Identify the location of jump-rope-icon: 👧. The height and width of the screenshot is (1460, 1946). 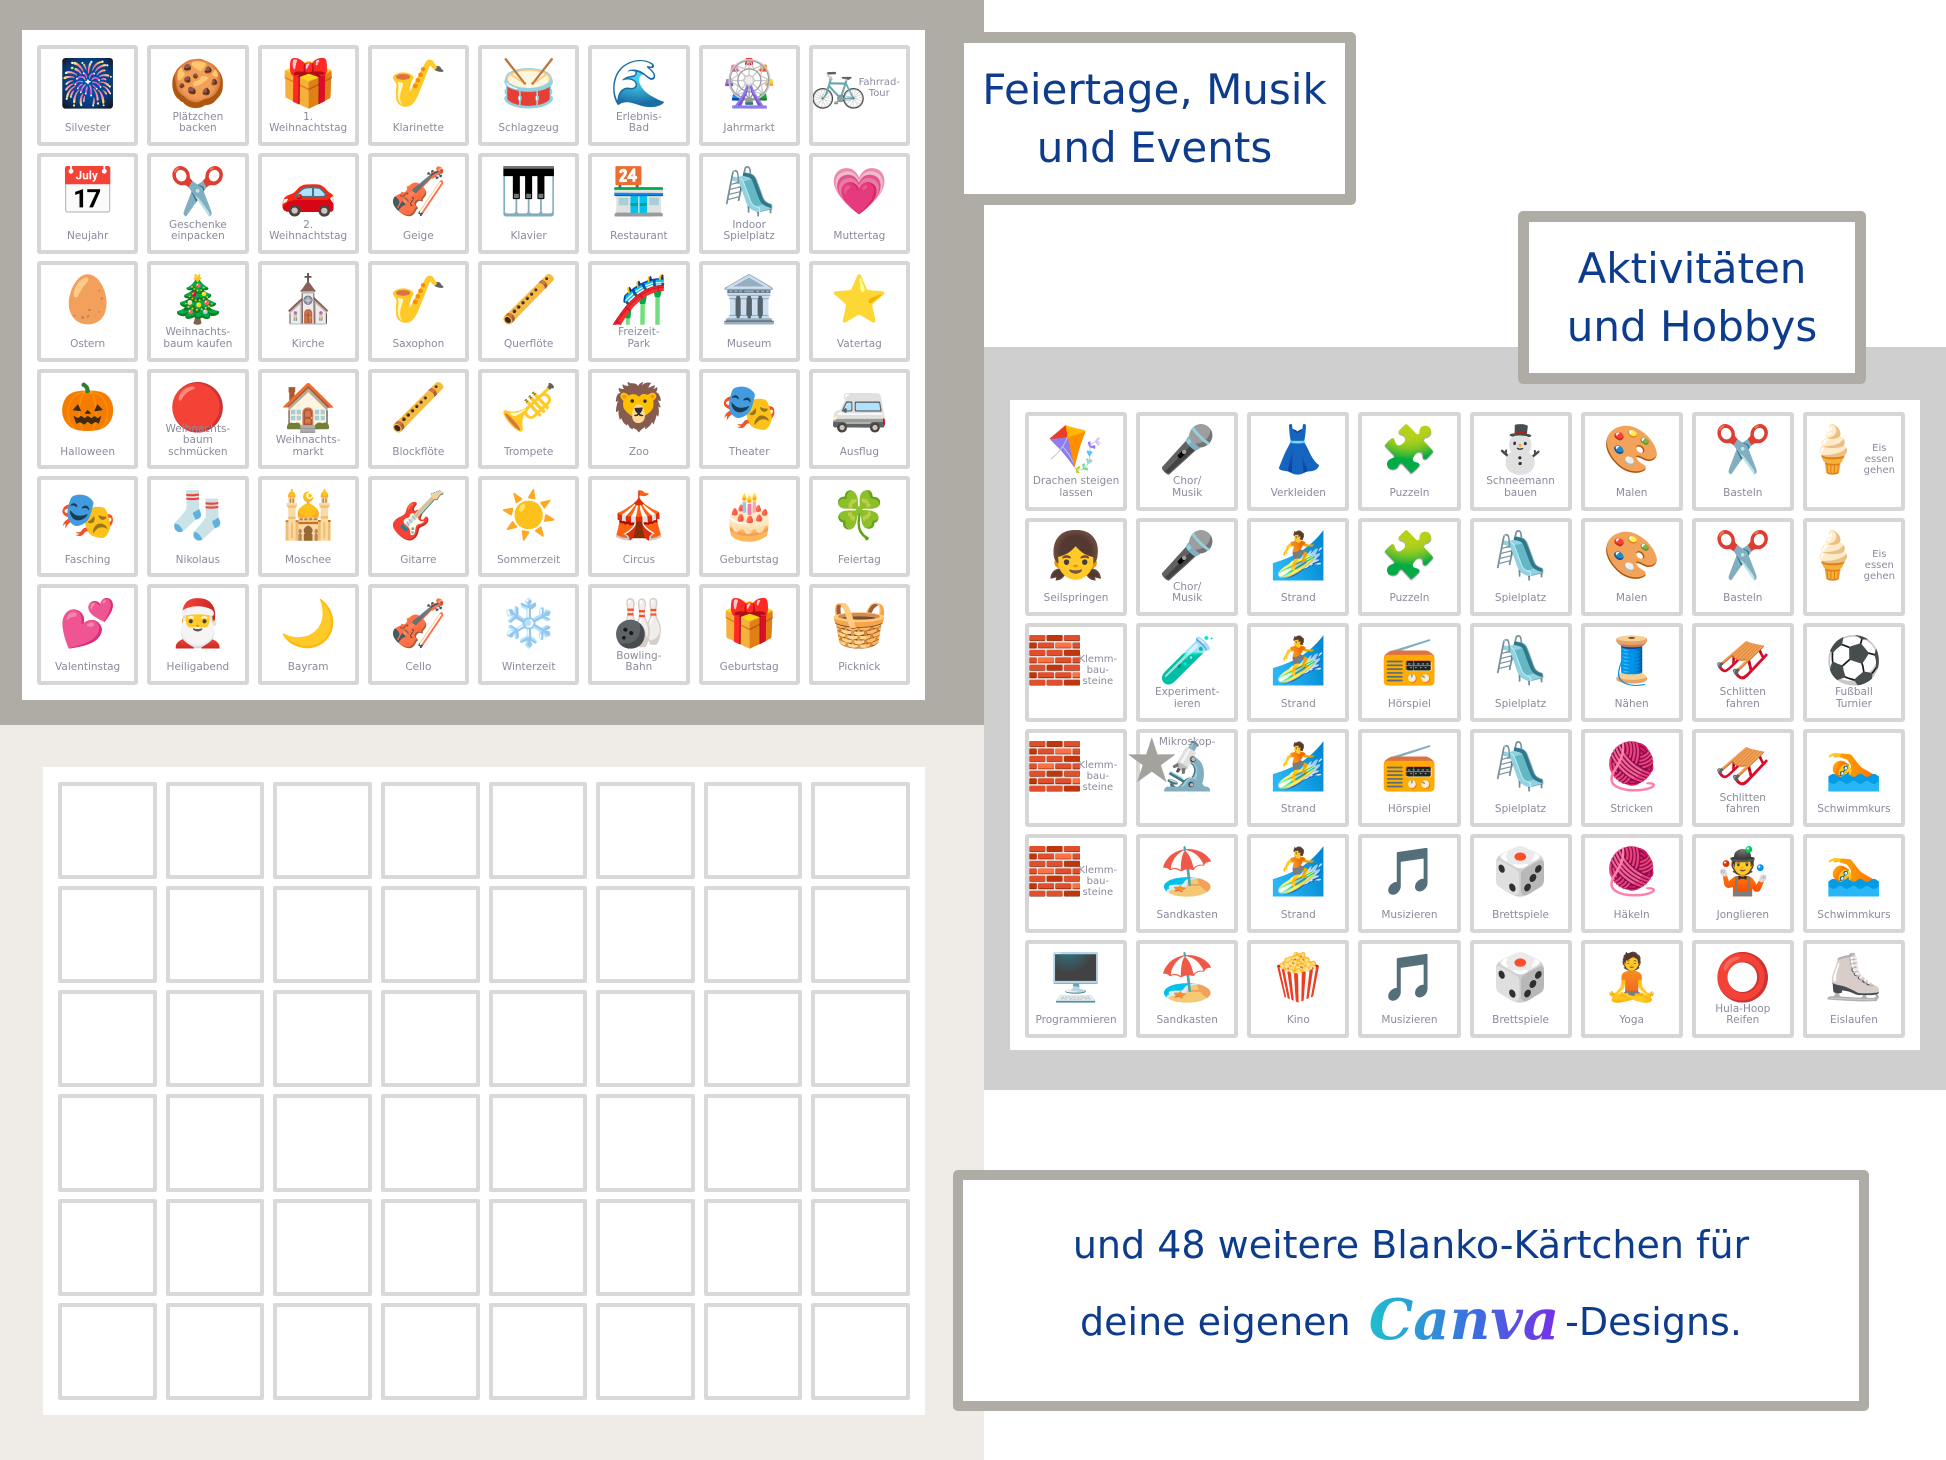
(1076, 554).